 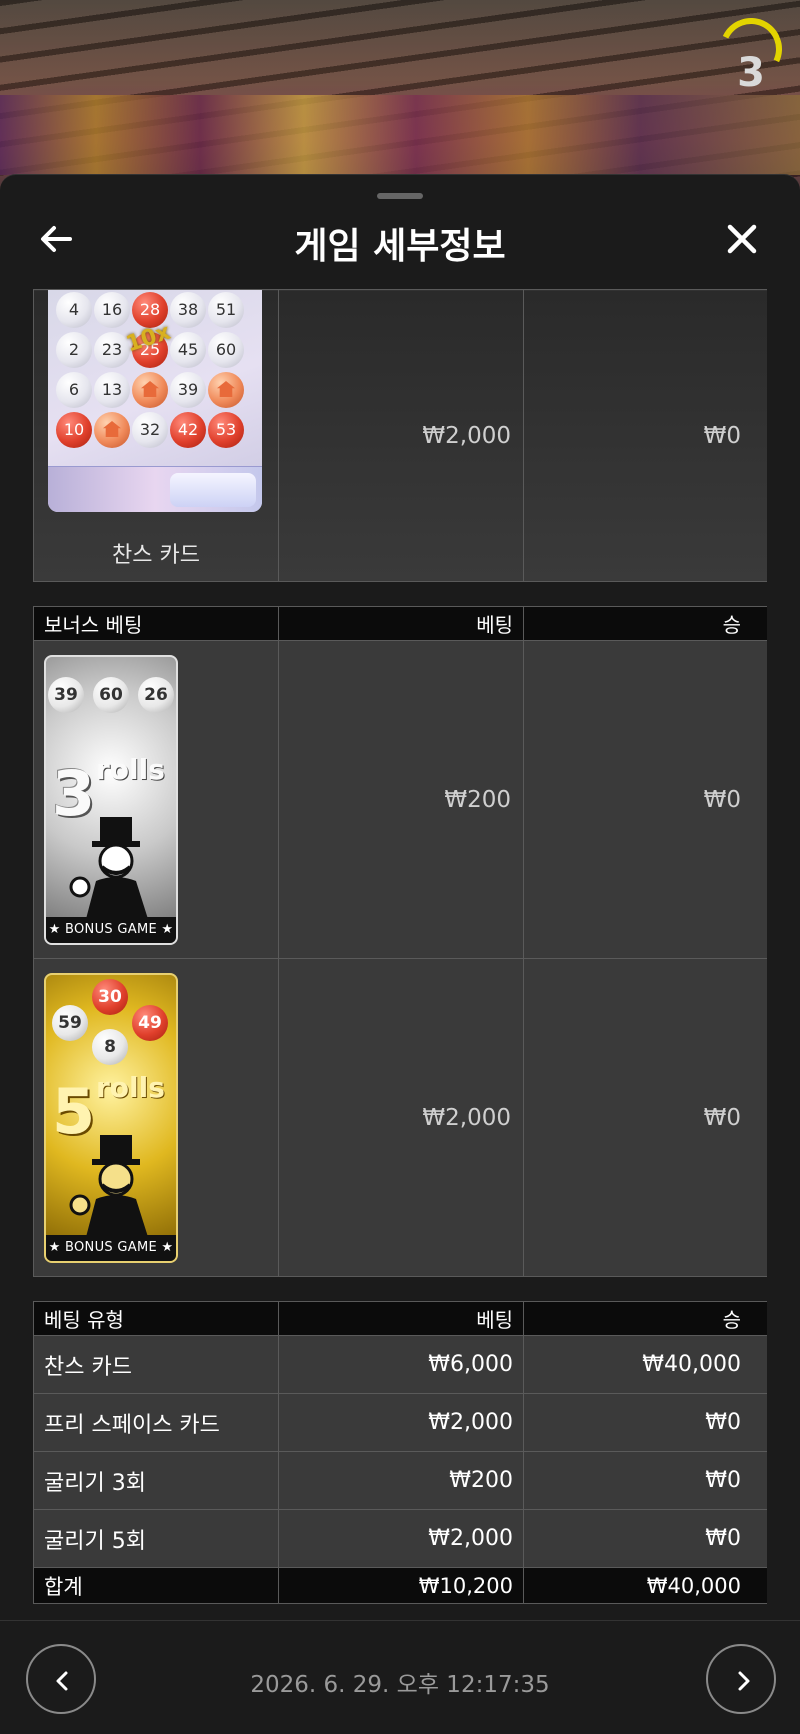 What do you see at coordinates (70, 1023) in the screenshot?
I see `bonus-ball: 59` at bounding box center [70, 1023].